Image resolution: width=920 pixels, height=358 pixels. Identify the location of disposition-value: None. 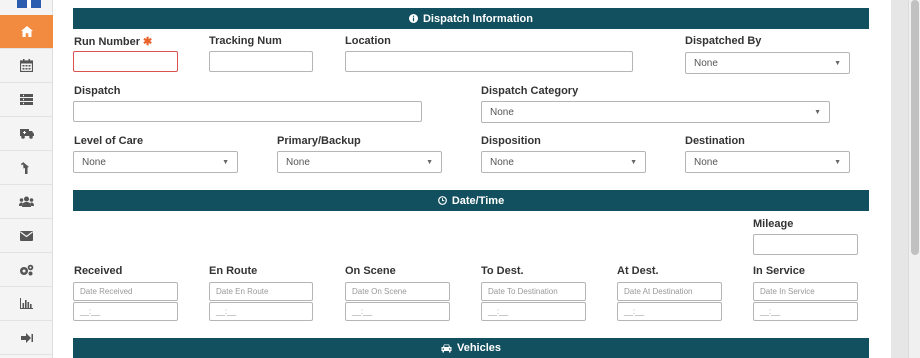
(502, 162).